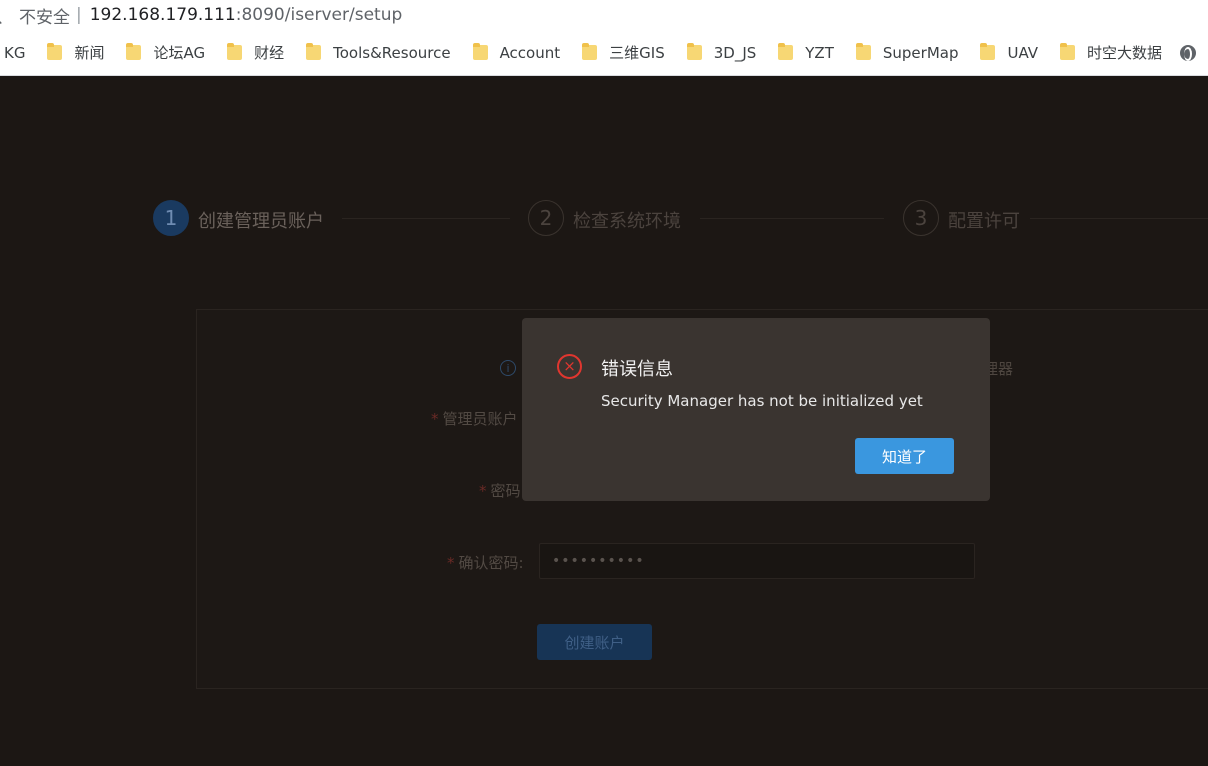 This screenshot has width=1208, height=766. Describe the element at coordinates (819, 52) in the screenshot. I see `bookmark-label: YZT` at that location.